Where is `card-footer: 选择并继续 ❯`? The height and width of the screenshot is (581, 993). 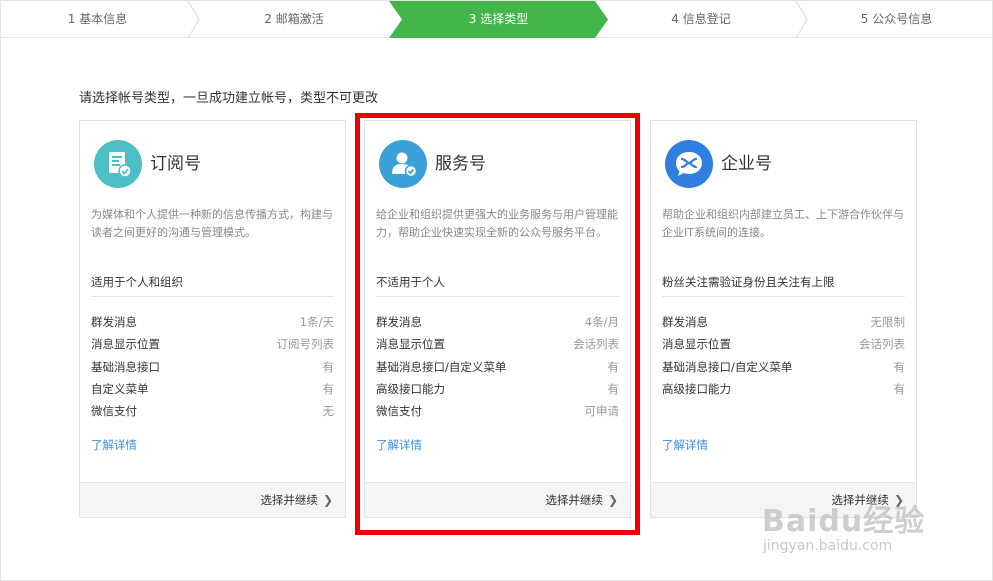 card-footer: 选择并继续 ❯ is located at coordinates (212, 499).